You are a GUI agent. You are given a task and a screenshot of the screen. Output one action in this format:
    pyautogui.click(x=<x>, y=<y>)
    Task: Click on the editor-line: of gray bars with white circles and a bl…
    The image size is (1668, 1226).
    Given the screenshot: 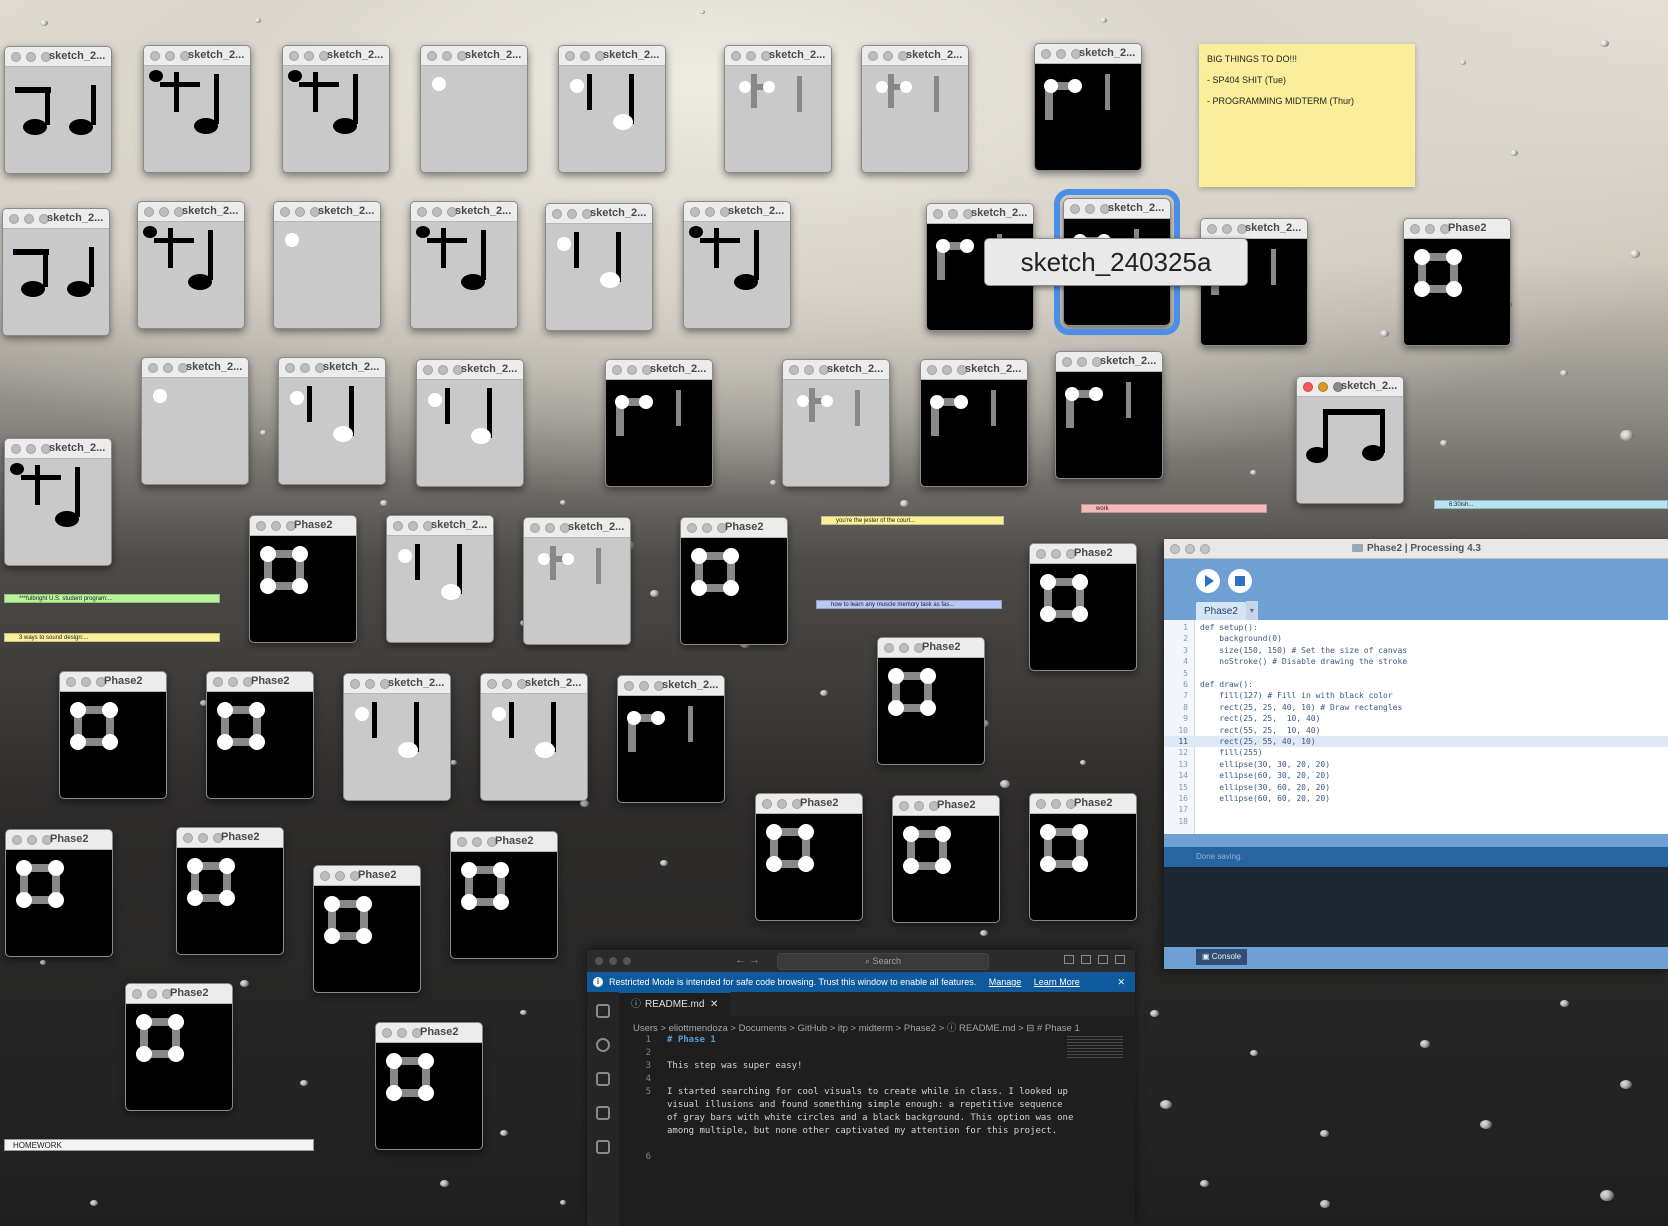 What is the action you would take?
    pyautogui.click(x=877, y=1118)
    